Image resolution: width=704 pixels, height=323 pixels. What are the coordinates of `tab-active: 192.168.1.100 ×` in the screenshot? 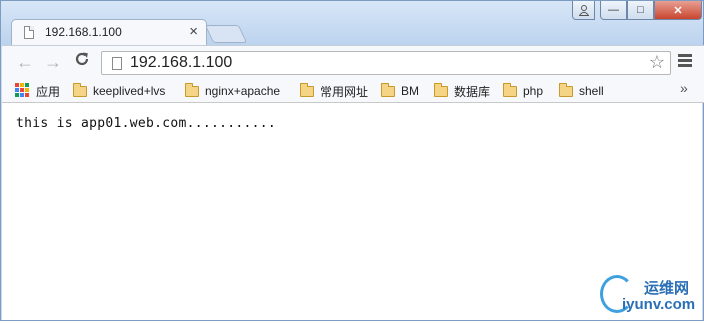 It's located at (109, 32).